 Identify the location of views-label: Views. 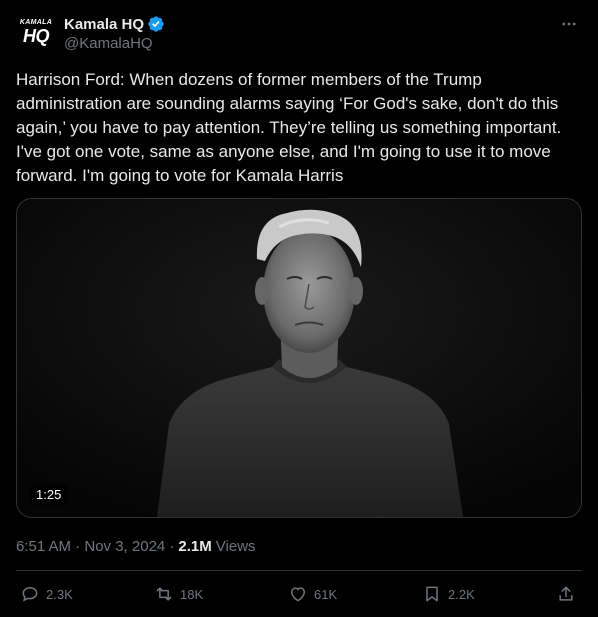
(235, 546).